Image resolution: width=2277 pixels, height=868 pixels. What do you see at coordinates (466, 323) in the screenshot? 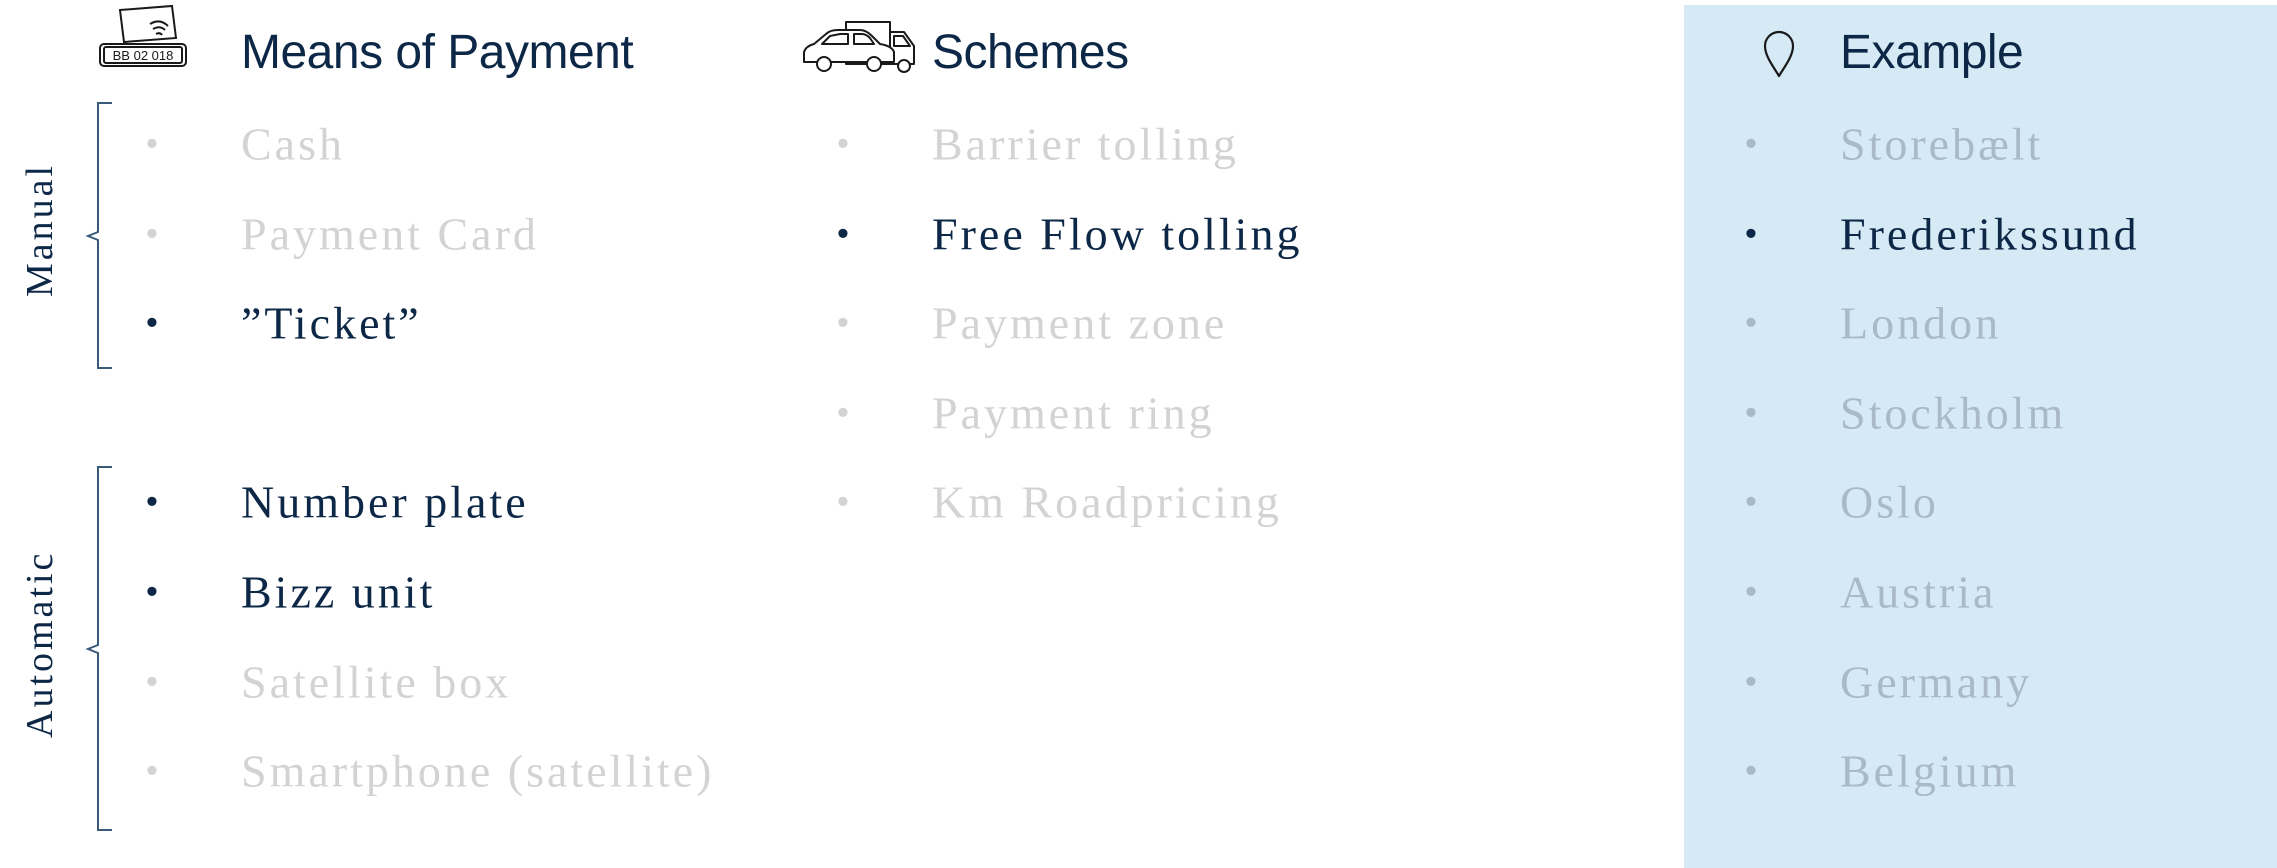
I see `means-list-item: • ”Ticket”` at bounding box center [466, 323].